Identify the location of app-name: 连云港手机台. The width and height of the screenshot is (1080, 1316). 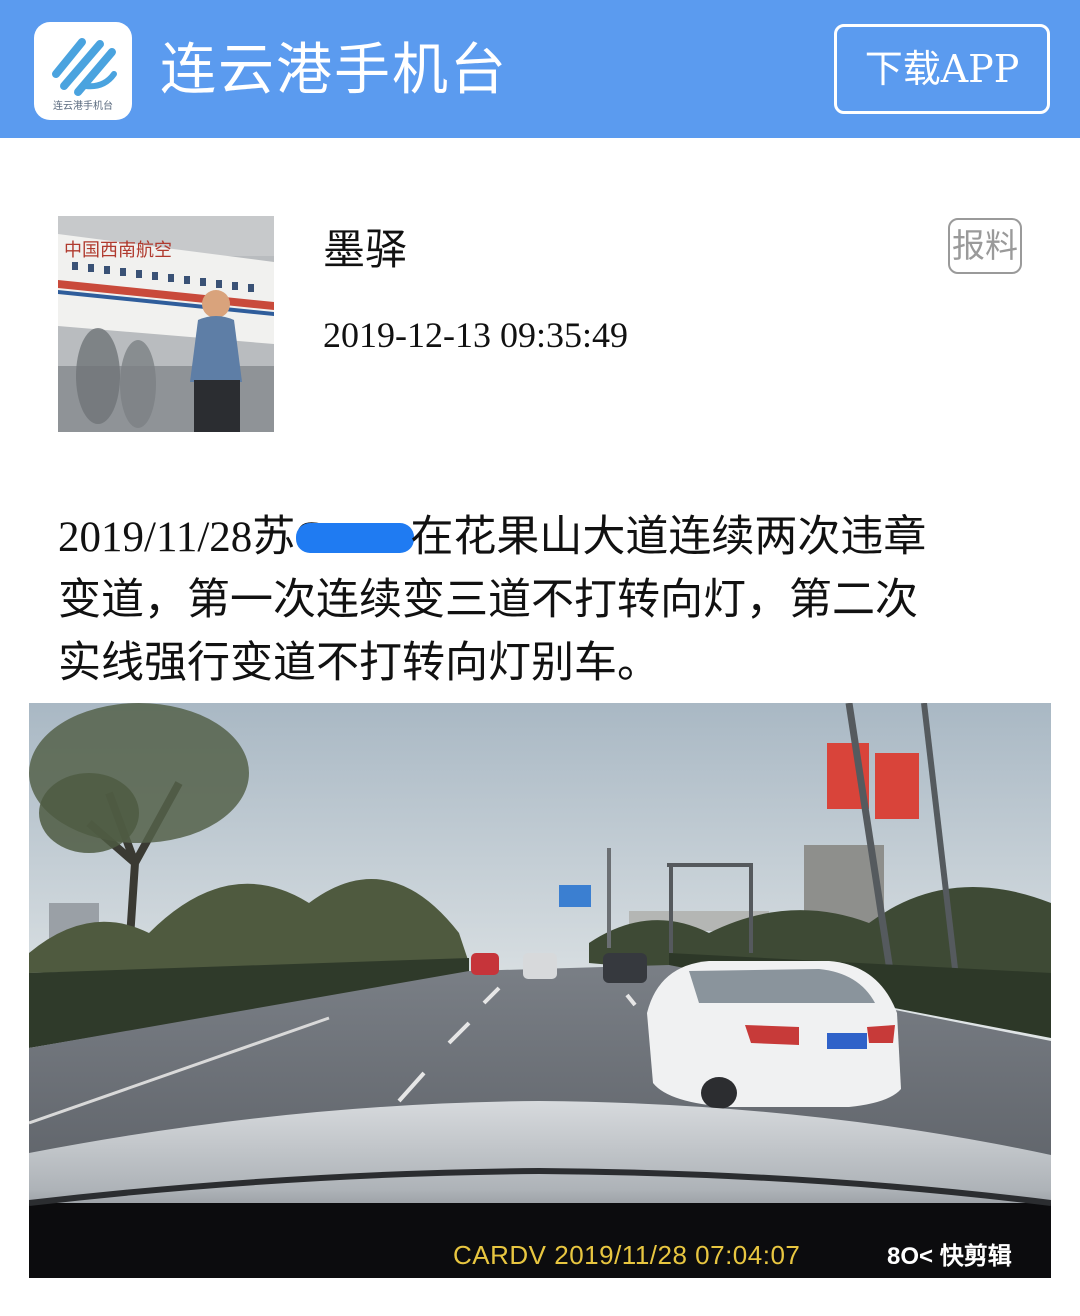
(334, 70).